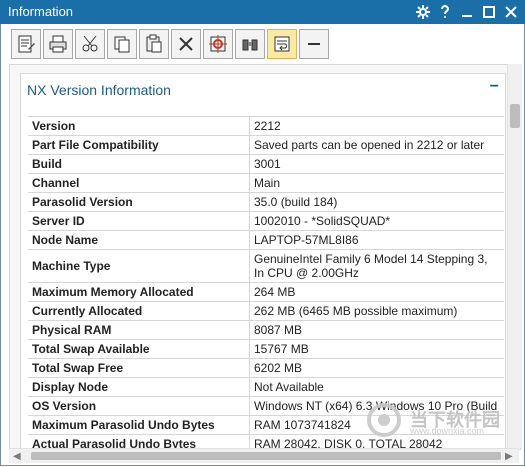 This screenshot has height=467, width=525. Describe the element at coordinates (278, 330) in the screenshot. I see `row-value: 8087 MB` at that location.